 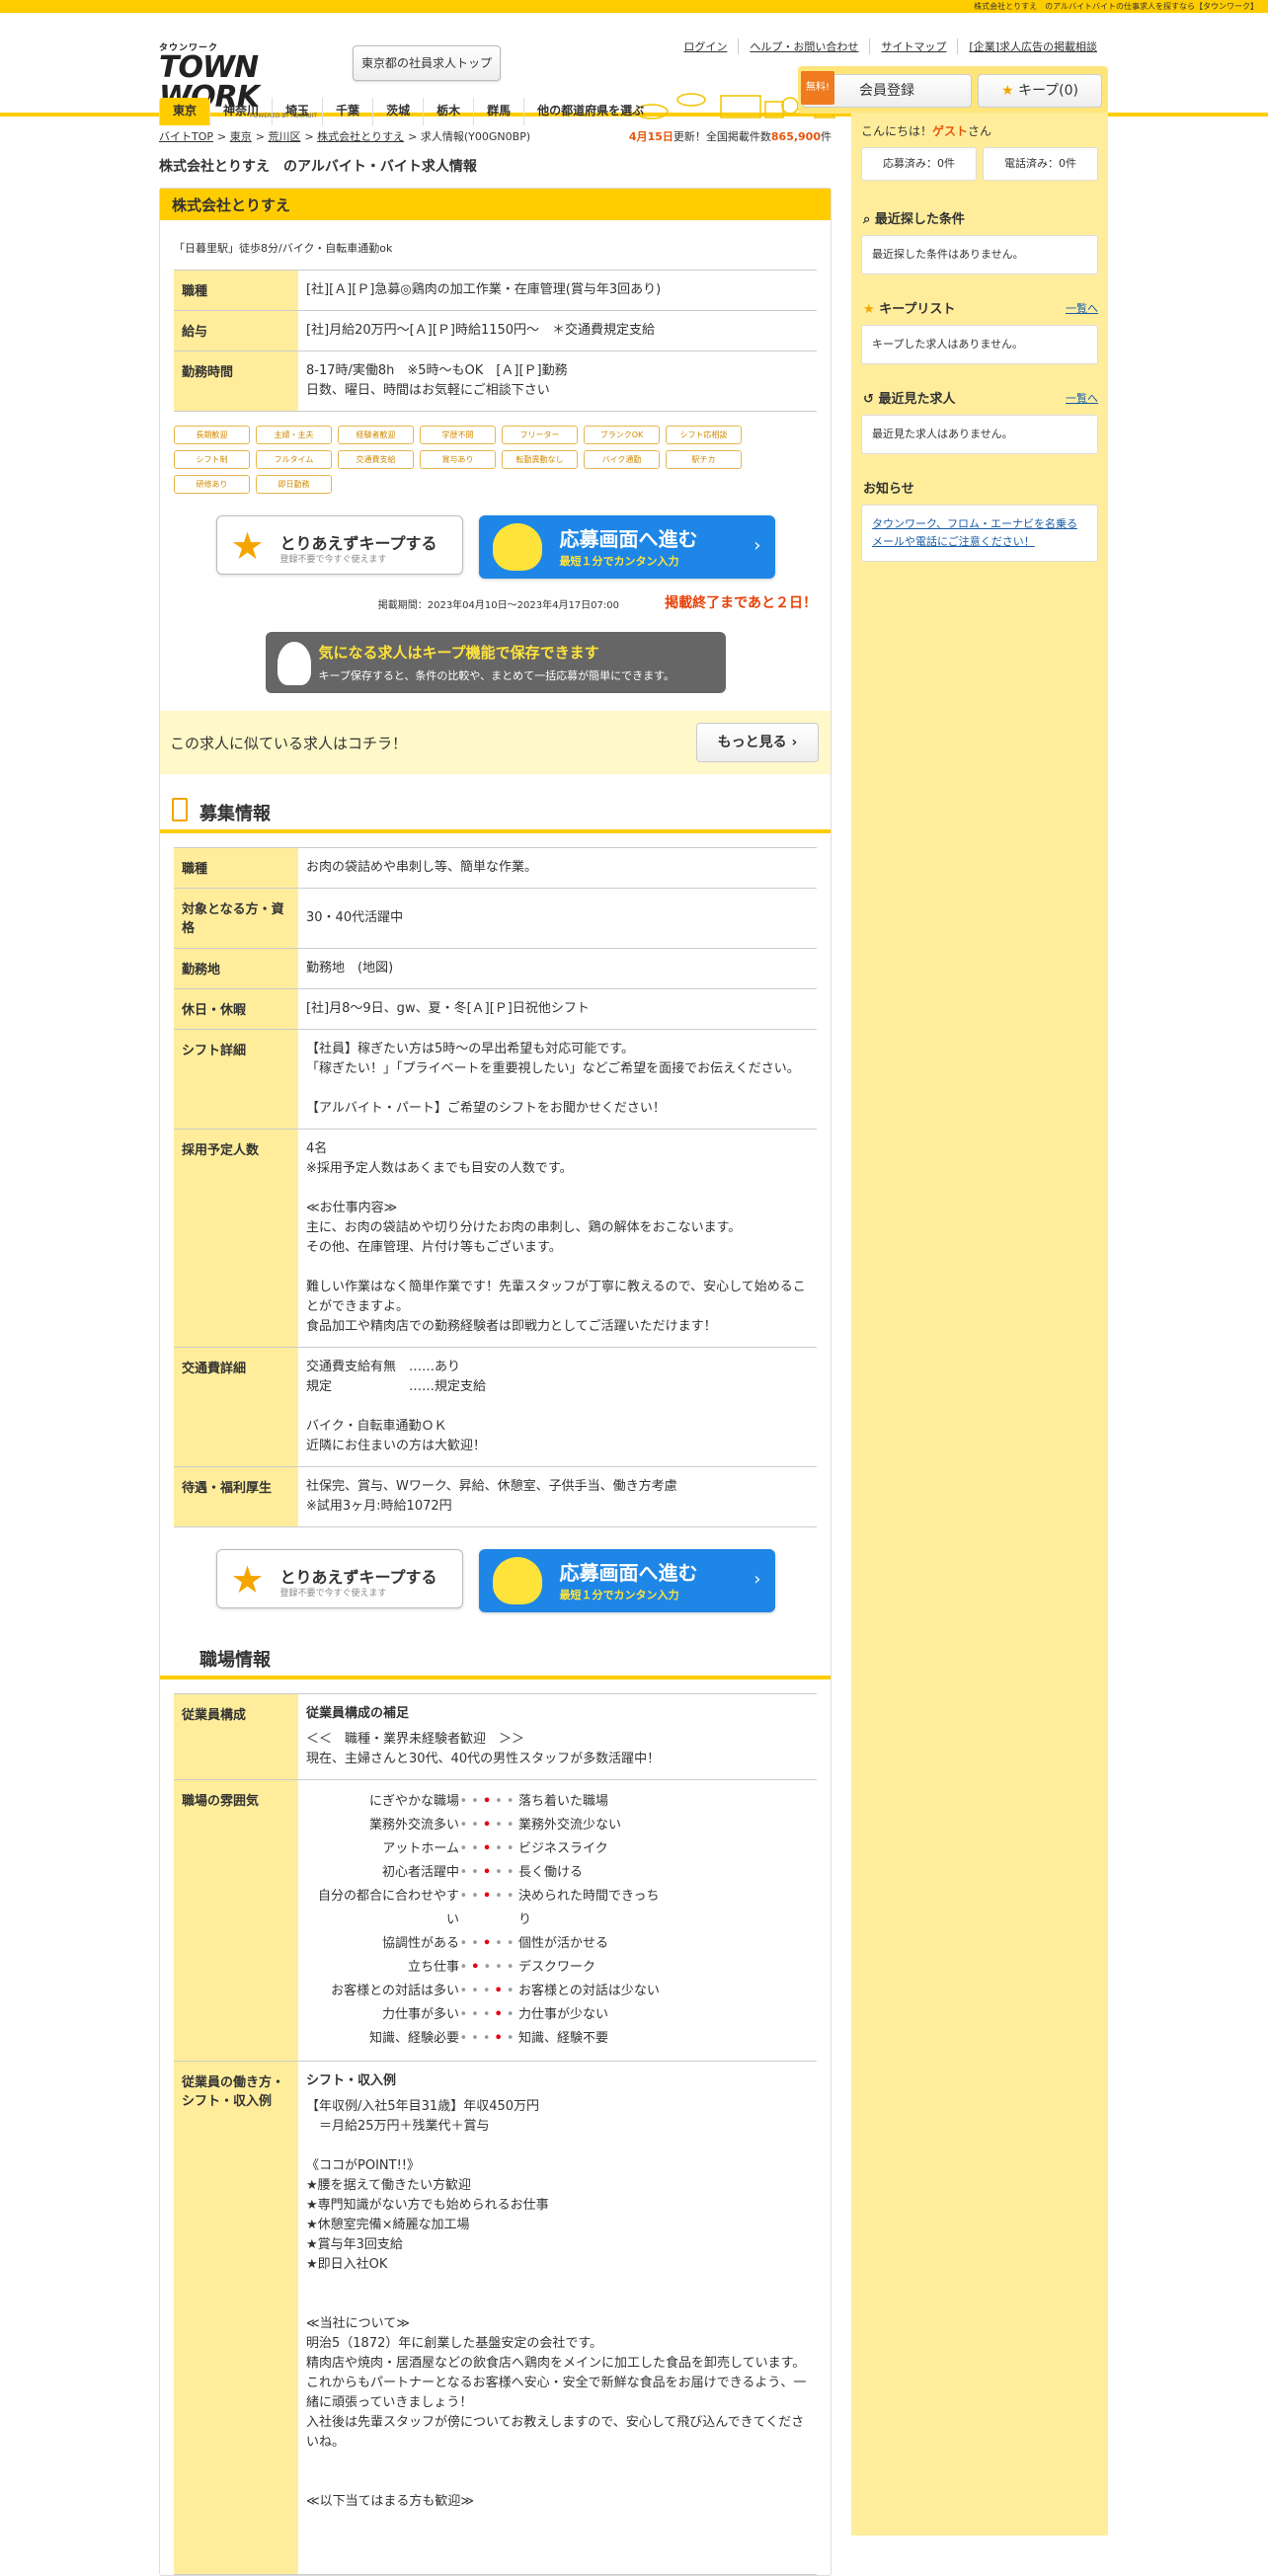 I want to click on tab-chiba: 千葉, so click(x=347, y=111).